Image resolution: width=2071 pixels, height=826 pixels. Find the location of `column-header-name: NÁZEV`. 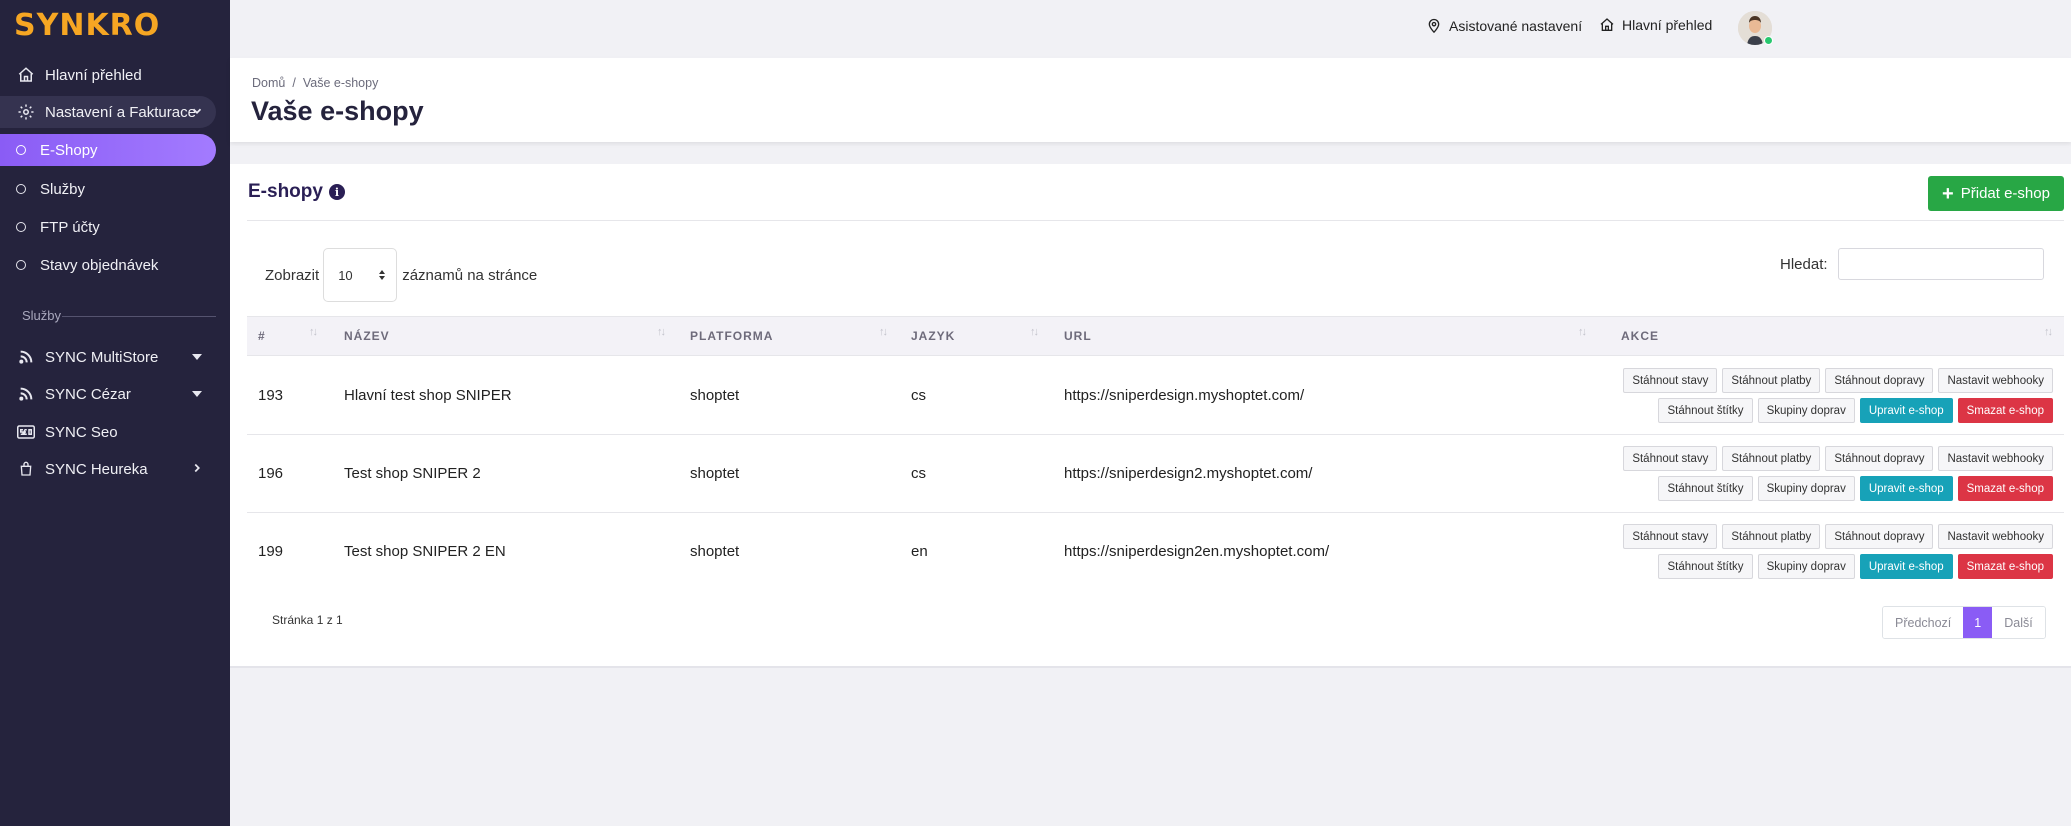

column-header-name: NÁZEV is located at coordinates (367, 336).